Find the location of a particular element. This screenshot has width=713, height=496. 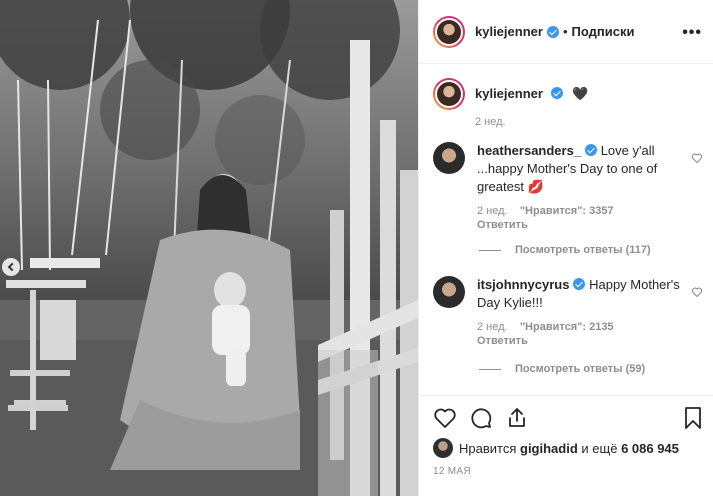

caption-text: 🖤 is located at coordinates (580, 93).